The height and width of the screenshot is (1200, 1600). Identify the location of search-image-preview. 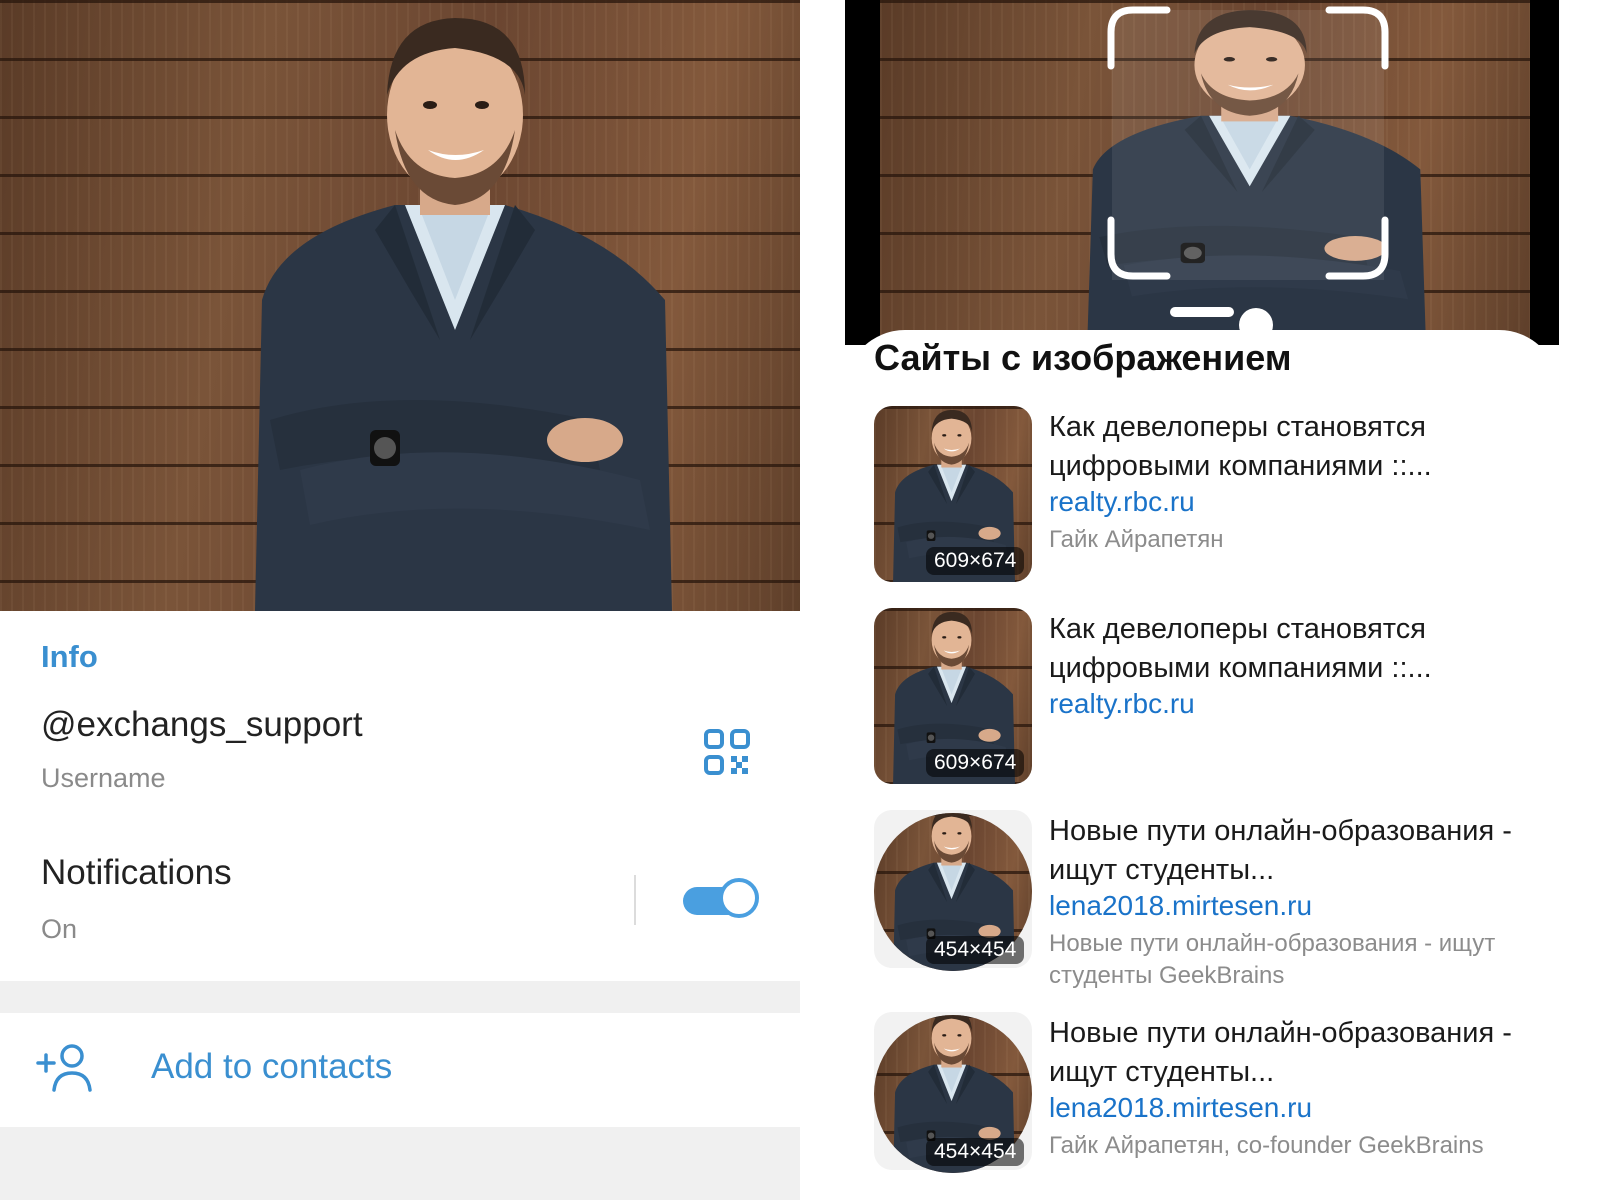
(1202, 172).